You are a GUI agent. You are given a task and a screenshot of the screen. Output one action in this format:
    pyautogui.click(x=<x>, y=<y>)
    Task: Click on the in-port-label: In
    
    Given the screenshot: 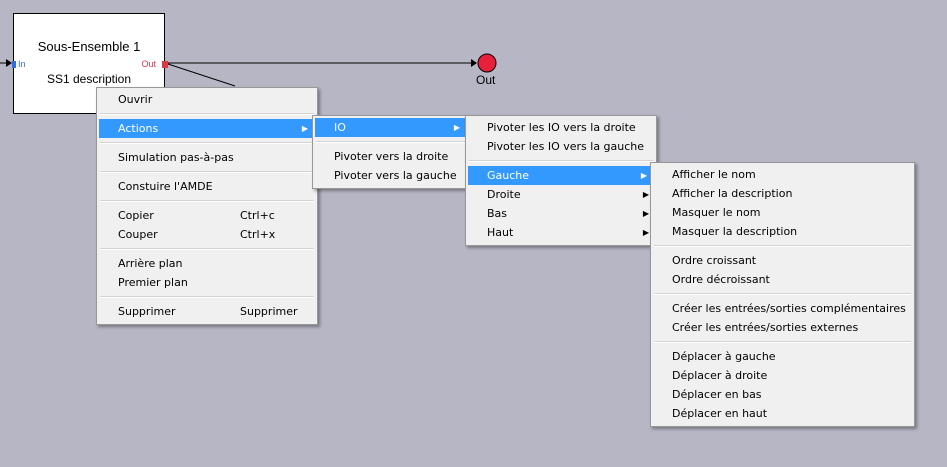 What is the action you would take?
    pyautogui.click(x=22, y=64)
    